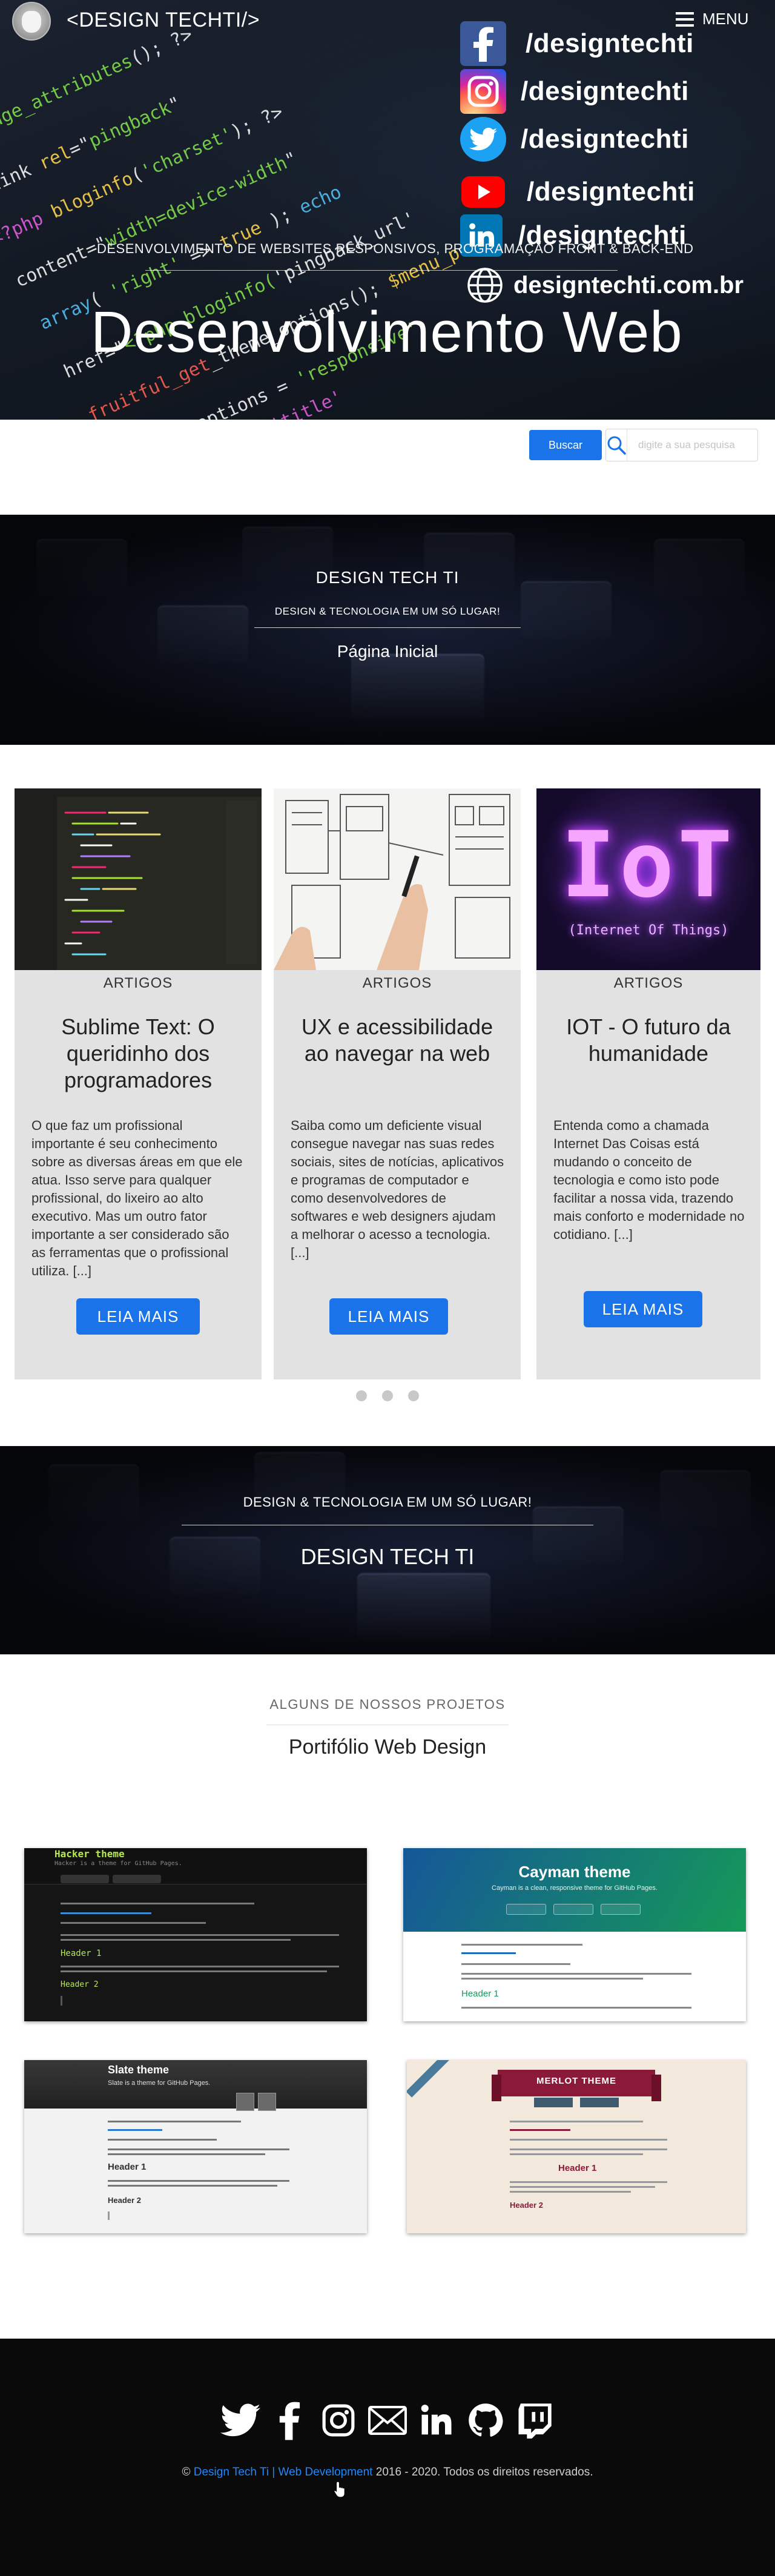  Describe the element at coordinates (397, 1040) in the screenshot. I see `article-title: UX e acessibilidade ao navegar na web` at that location.